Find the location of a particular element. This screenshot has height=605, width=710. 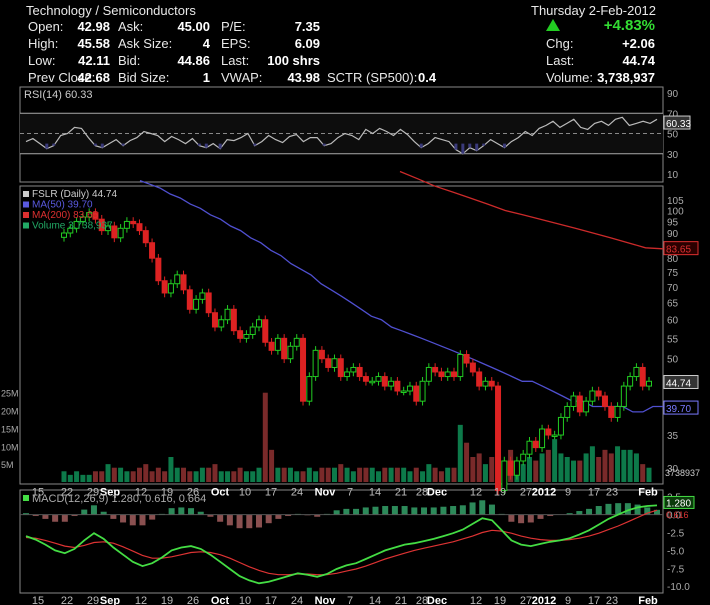

volume-tick-label: 25M is located at coordinates (10, 394).